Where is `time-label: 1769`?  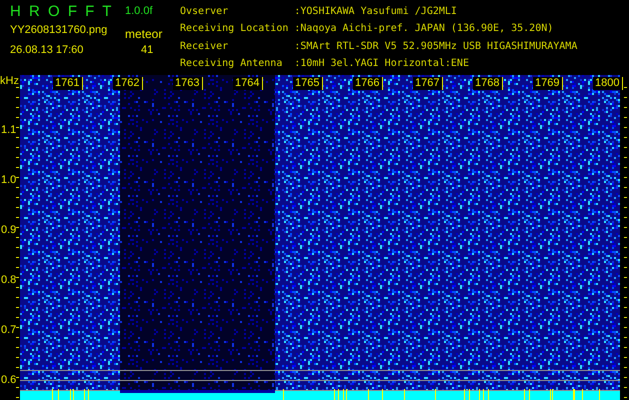 time-label: 1769 is located at coordinates (548, 83).